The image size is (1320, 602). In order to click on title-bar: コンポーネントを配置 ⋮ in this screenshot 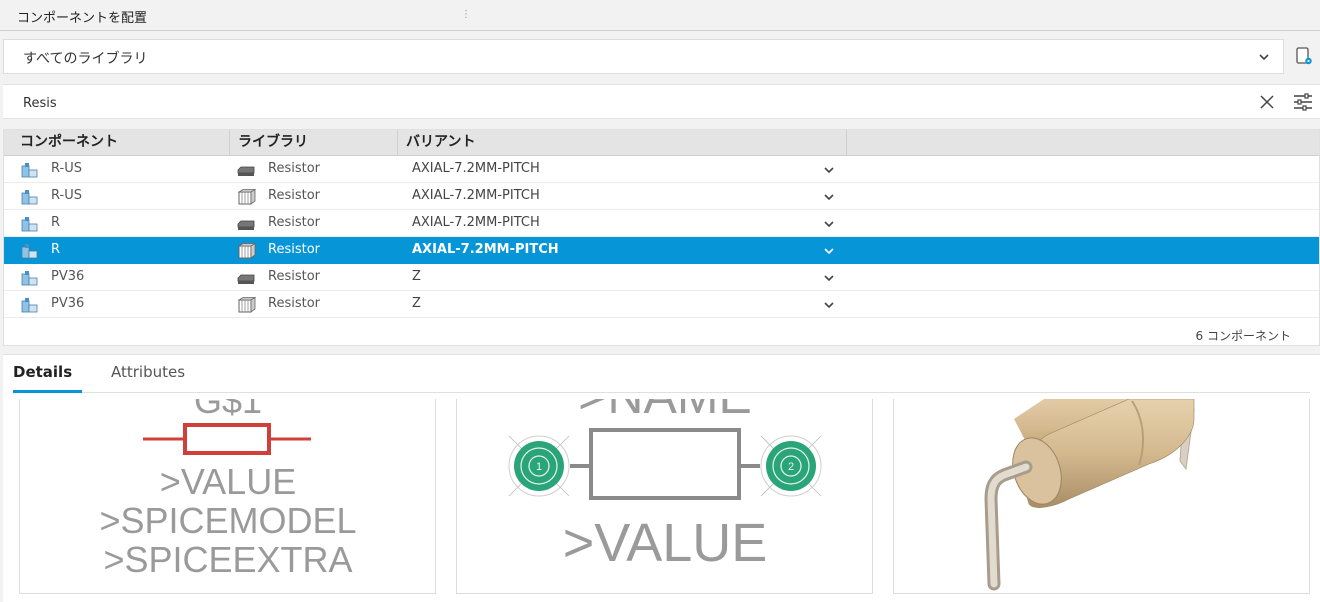, I will do `click(660, 15)`.